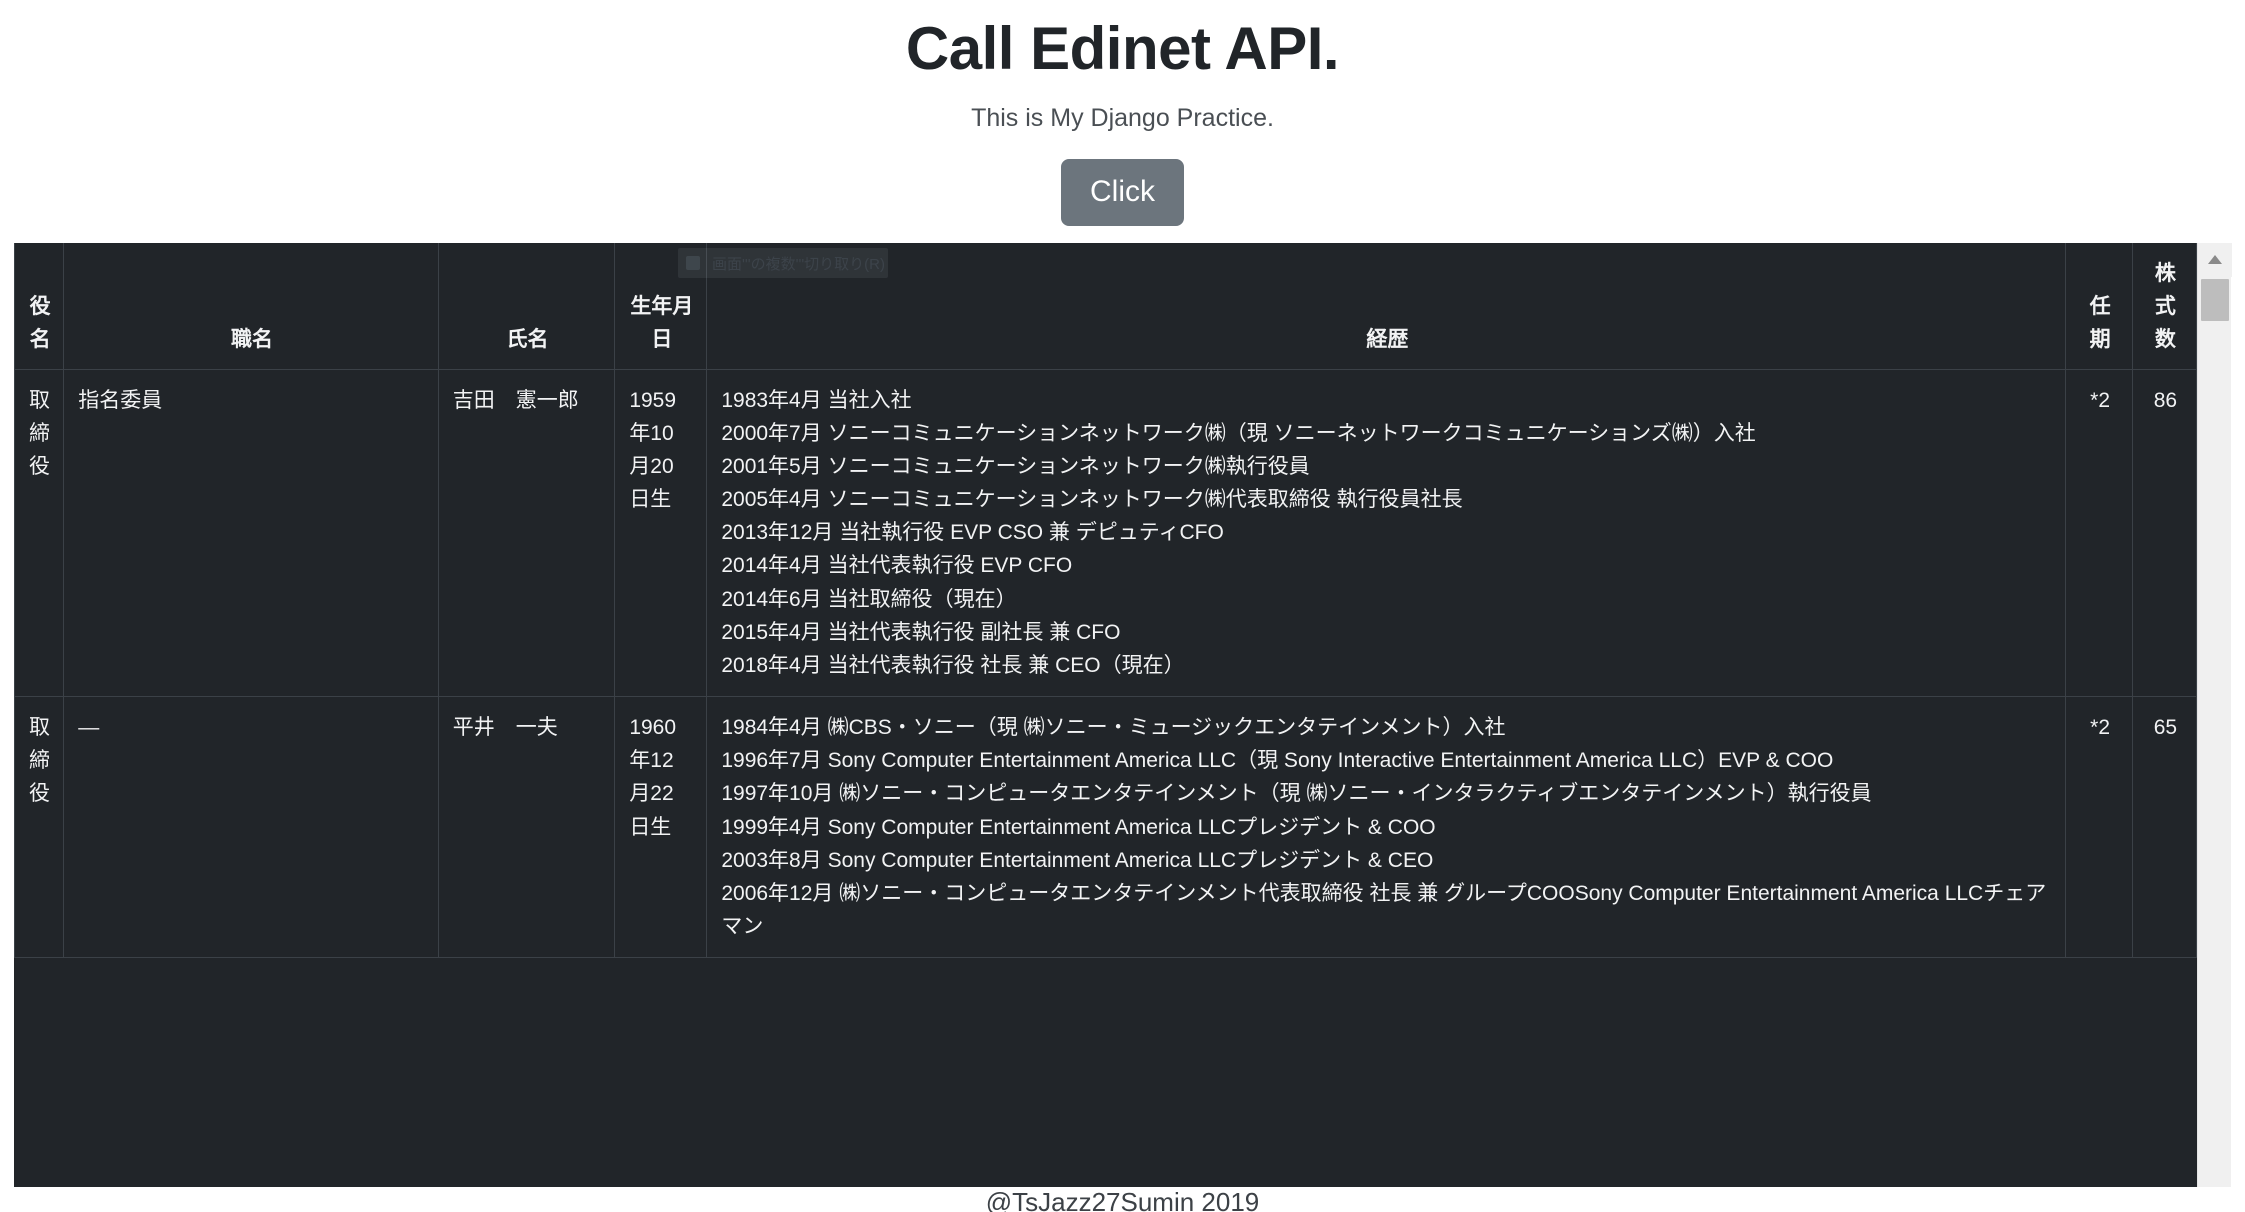 This screenshot has height=1212, width=2245. Describe the element at coordinates (2164, 533) in the screenshot. I see `cell-kabushiki-su: 86` at that location.